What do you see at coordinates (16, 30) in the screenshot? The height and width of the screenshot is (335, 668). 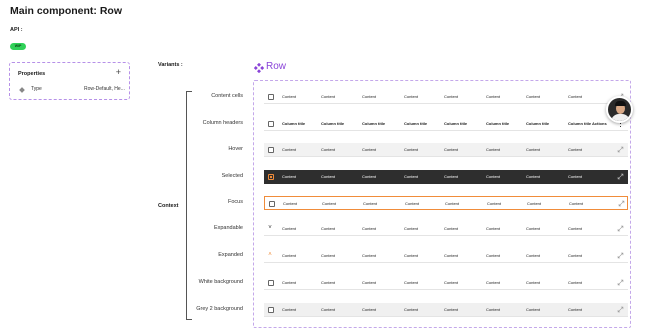 I see `api-label: API :` at bounding box center [16, 30].